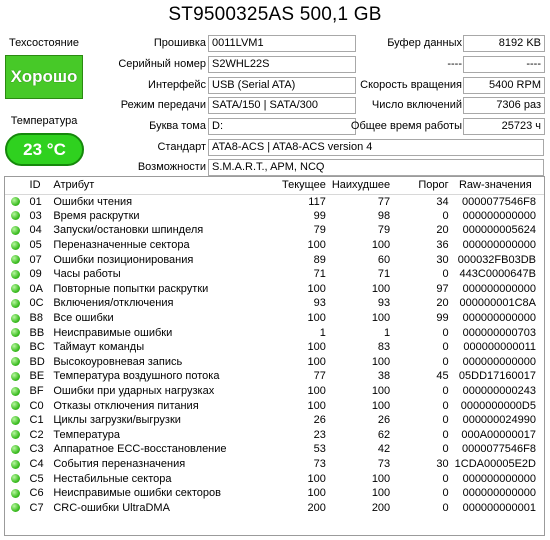  I want to click on interface-field: USB (Serial ATA), so click(282, 85).